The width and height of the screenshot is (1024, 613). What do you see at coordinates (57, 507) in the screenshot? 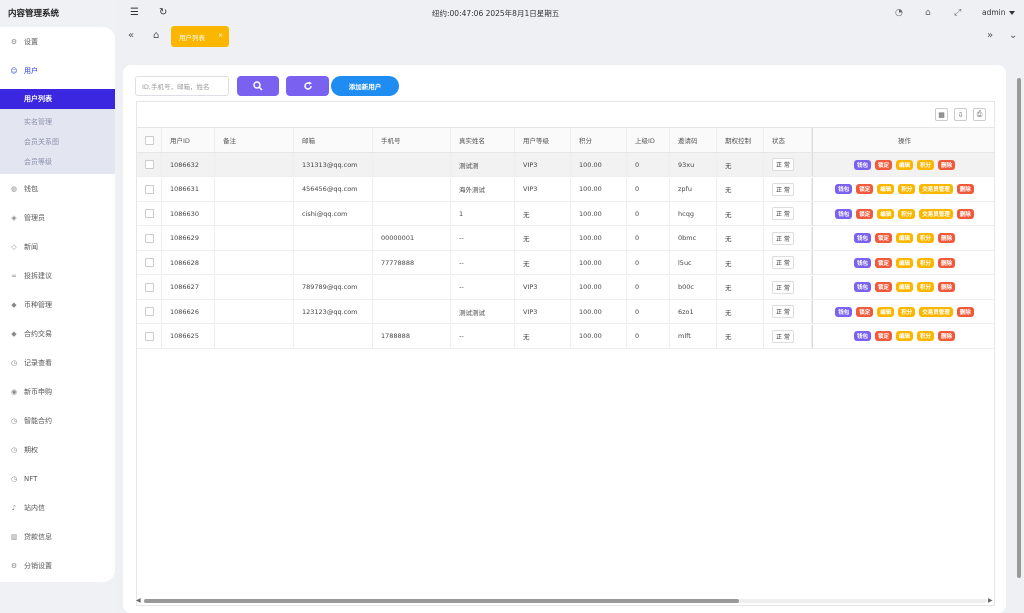
I see `sidebar-item: ♪ 站内信` at bounding box center [57, 507].